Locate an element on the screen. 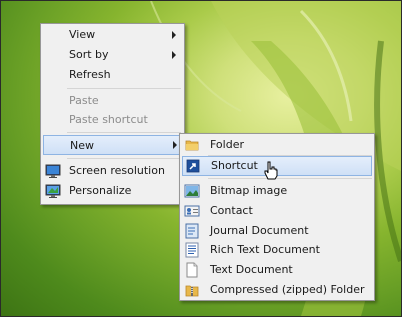 The width and height of the screenshot is (402, 317). submenu-item-bitmap-image-label: Bitmap image is located at coordinates (249, 190).